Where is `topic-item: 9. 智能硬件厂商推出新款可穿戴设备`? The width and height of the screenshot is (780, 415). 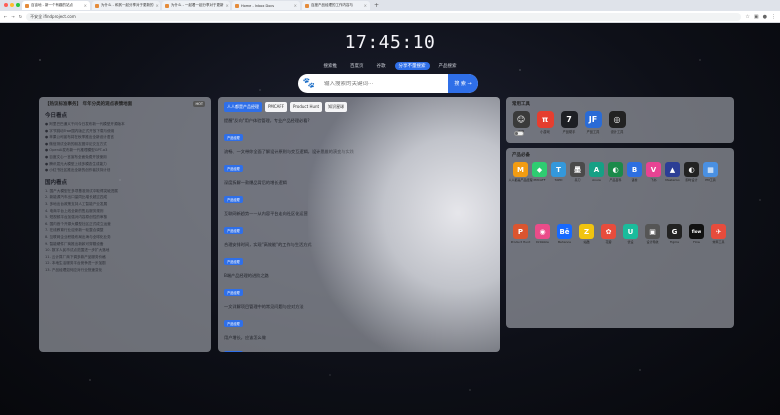 topic-item: 9. 智能硬件厂商推出新款可穿戴设备 is located at coordinates (125, 244).